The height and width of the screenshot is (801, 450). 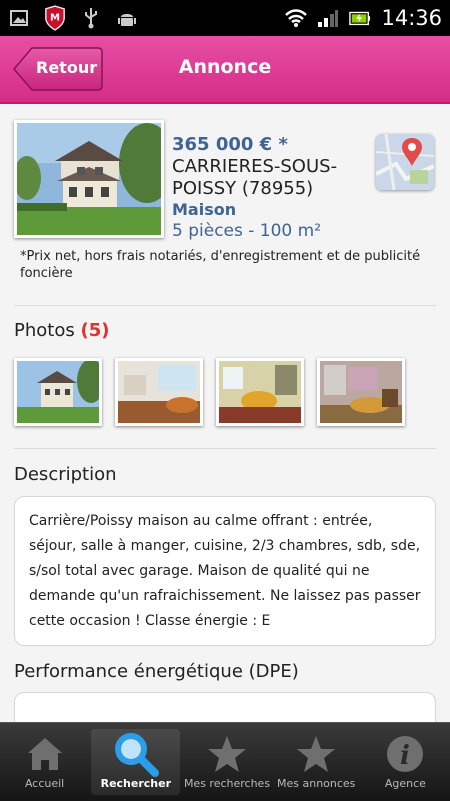 I want to click on tab-agence: i Agence, so click(x=405, y=762).